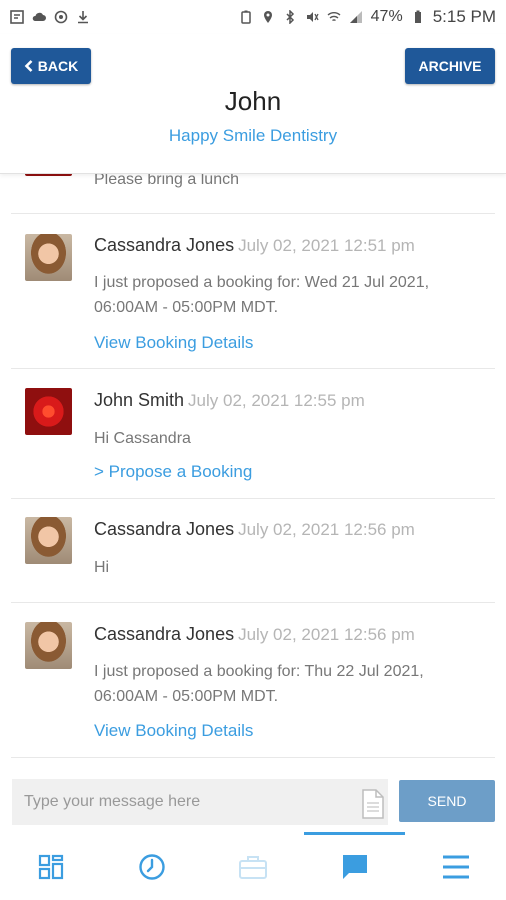 The width and height of the screenshot is (506, 900). What do you see at coordinates (245, 17) in the screenshot?
I see `battery-saver-icon` at bounding box center [245, 17].